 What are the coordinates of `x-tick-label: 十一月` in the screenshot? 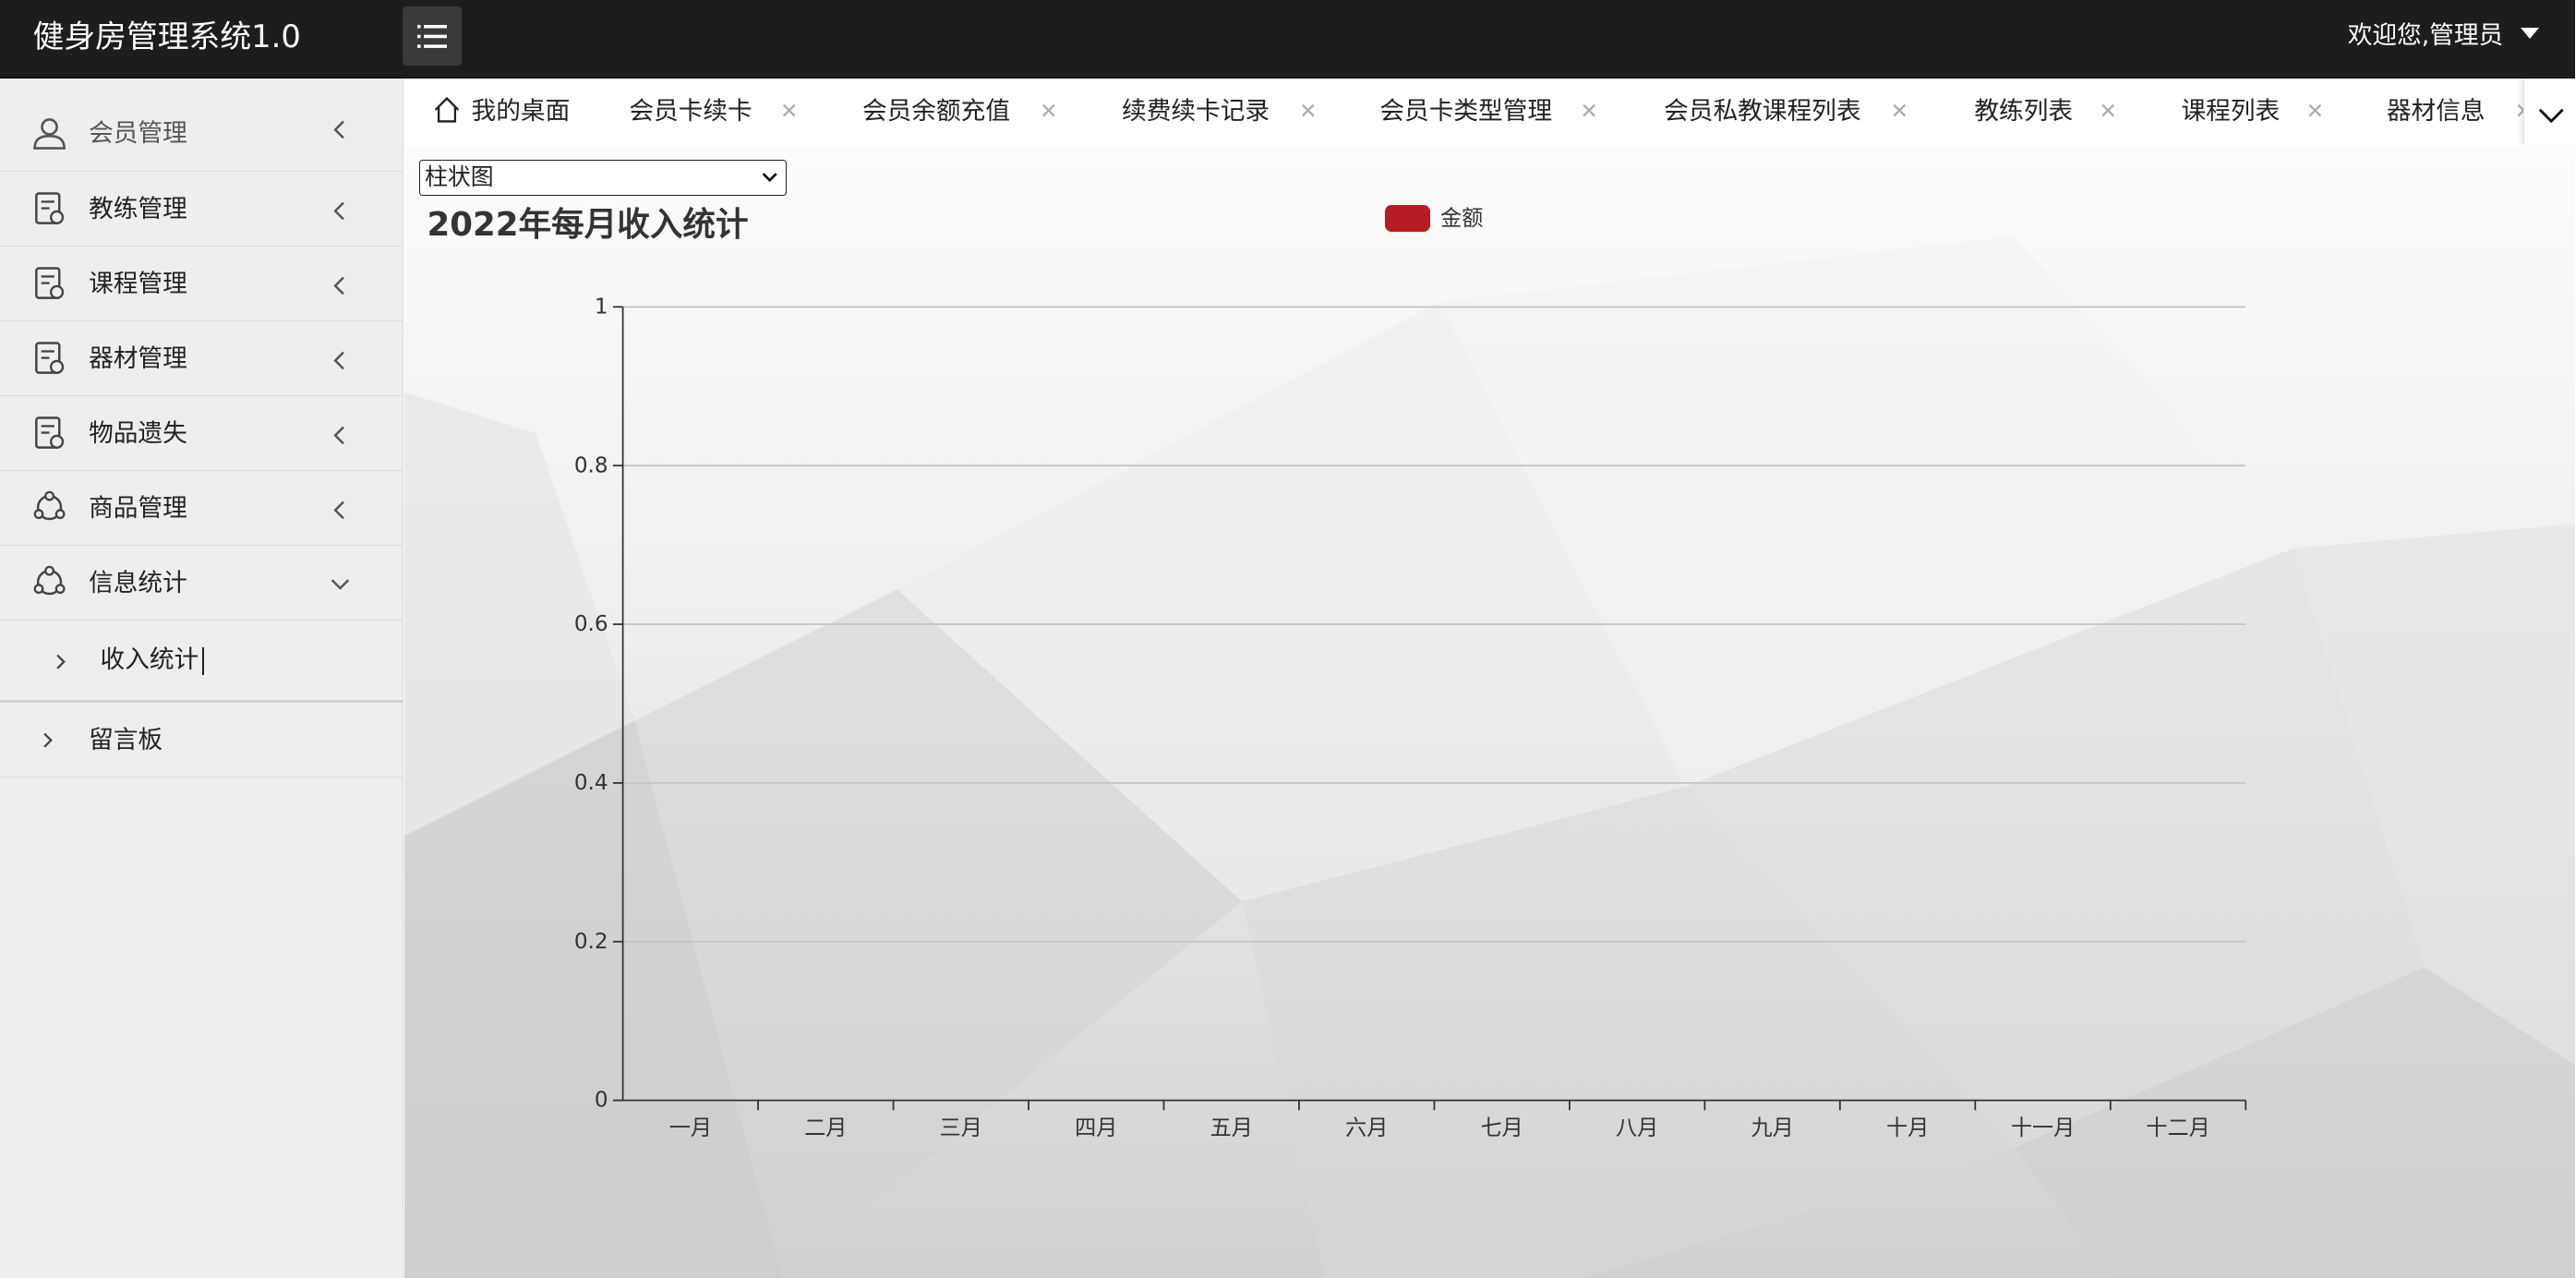 It's located at (2043, 1128).